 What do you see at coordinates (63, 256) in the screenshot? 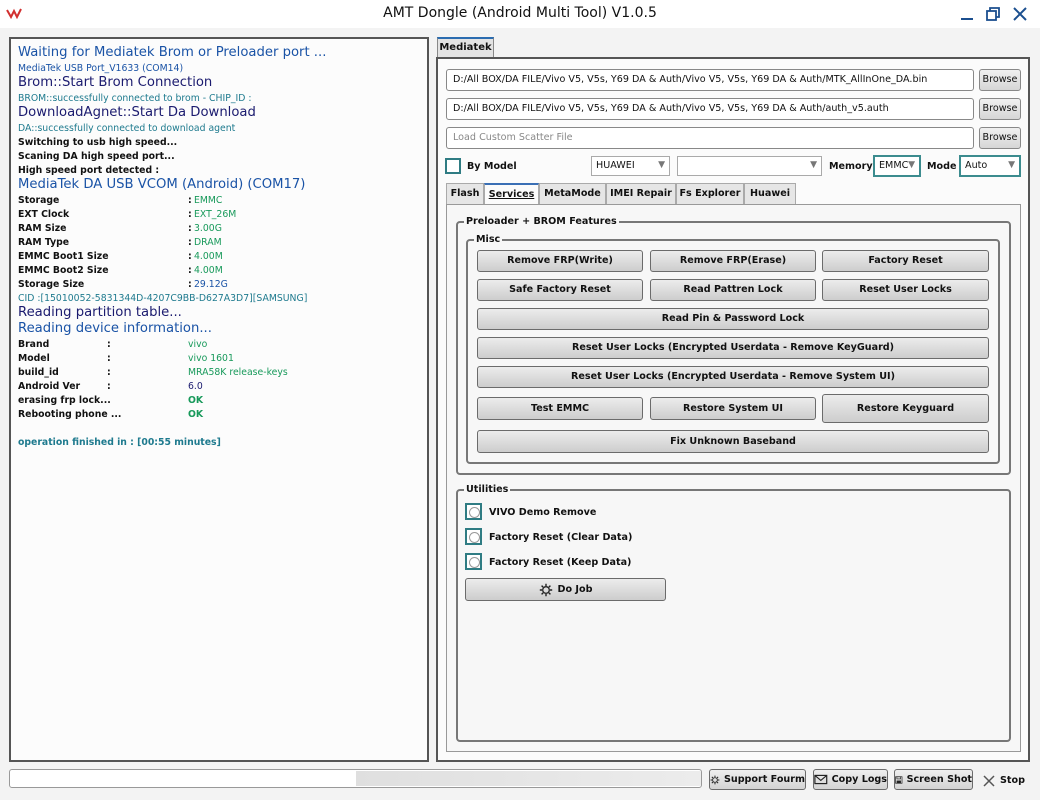
I see `spec-key: EMMC Boot1 Size` at bounding box center [63, 256].